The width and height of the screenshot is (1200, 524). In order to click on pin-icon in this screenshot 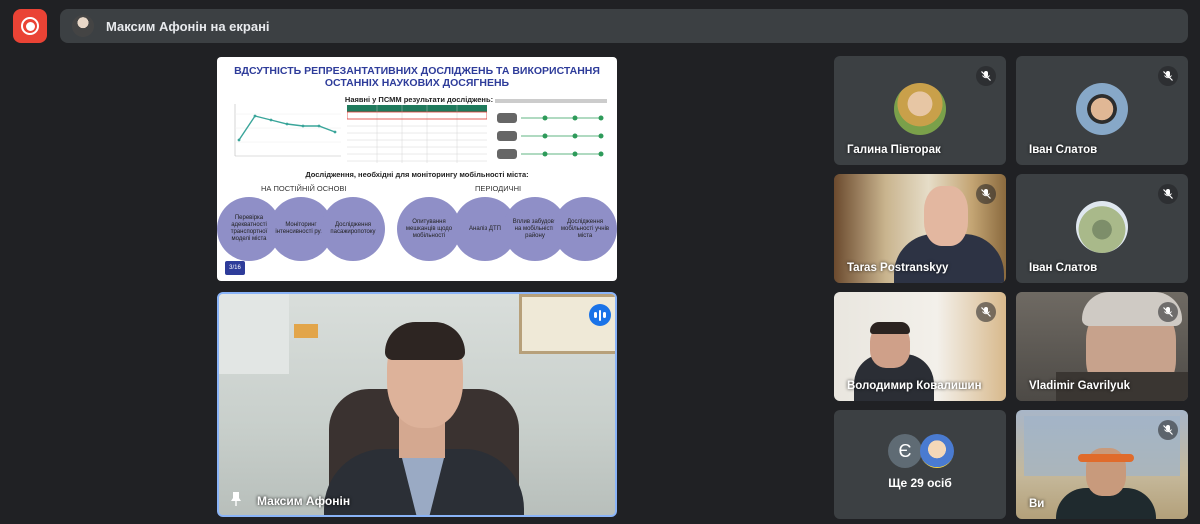, I will do `click(236, 499)`.